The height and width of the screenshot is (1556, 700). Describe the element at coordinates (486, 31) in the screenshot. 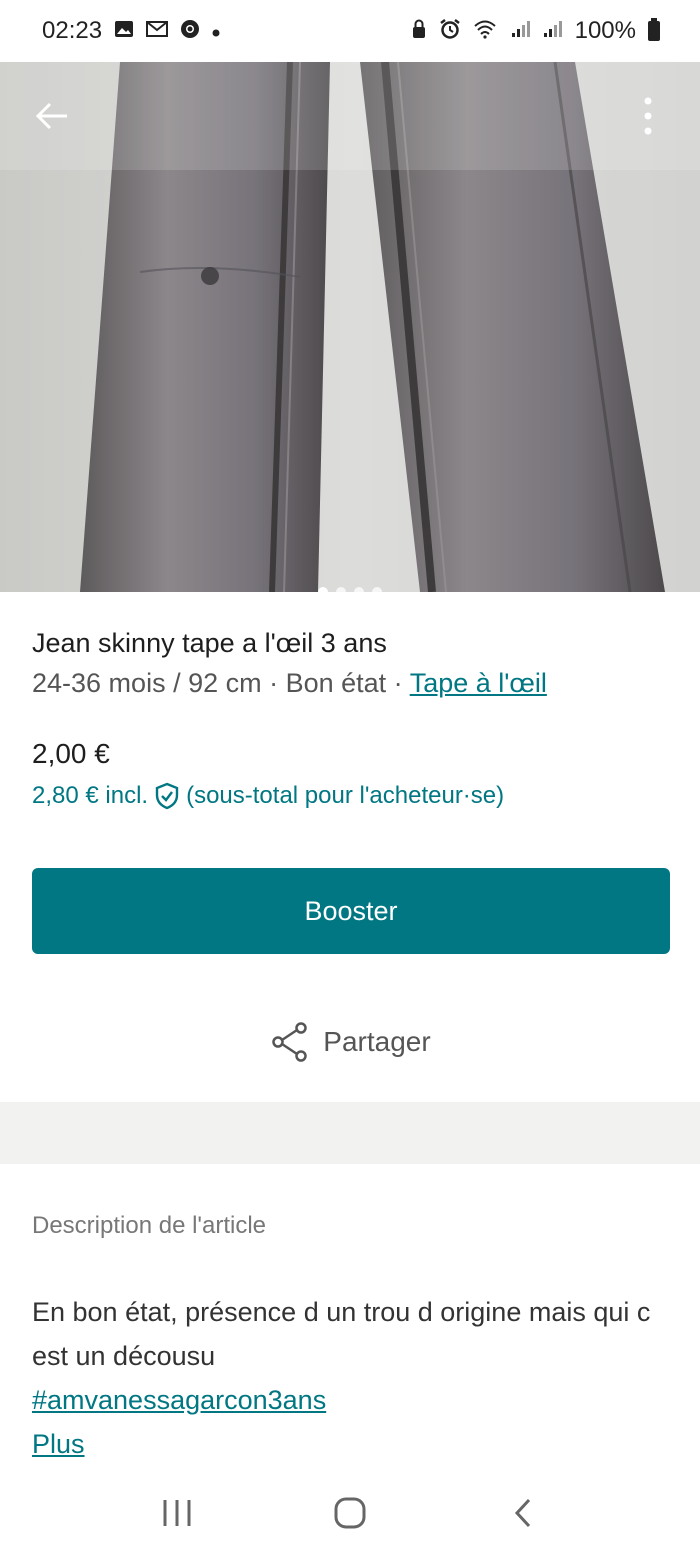

I see `wifi-icon` at that location.